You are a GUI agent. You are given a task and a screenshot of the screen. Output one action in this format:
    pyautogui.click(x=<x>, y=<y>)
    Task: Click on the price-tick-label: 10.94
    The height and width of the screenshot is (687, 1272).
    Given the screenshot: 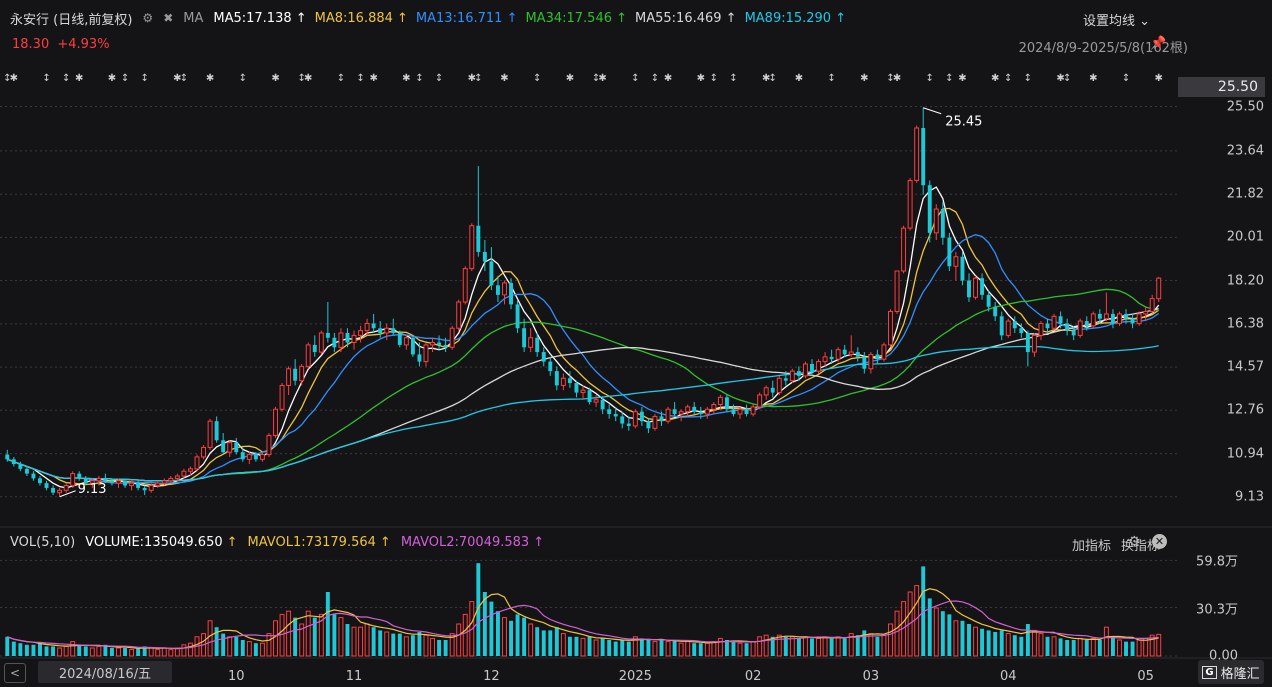 What is the action you would take?
    pyautogui.click(x=1245, y=454)
    